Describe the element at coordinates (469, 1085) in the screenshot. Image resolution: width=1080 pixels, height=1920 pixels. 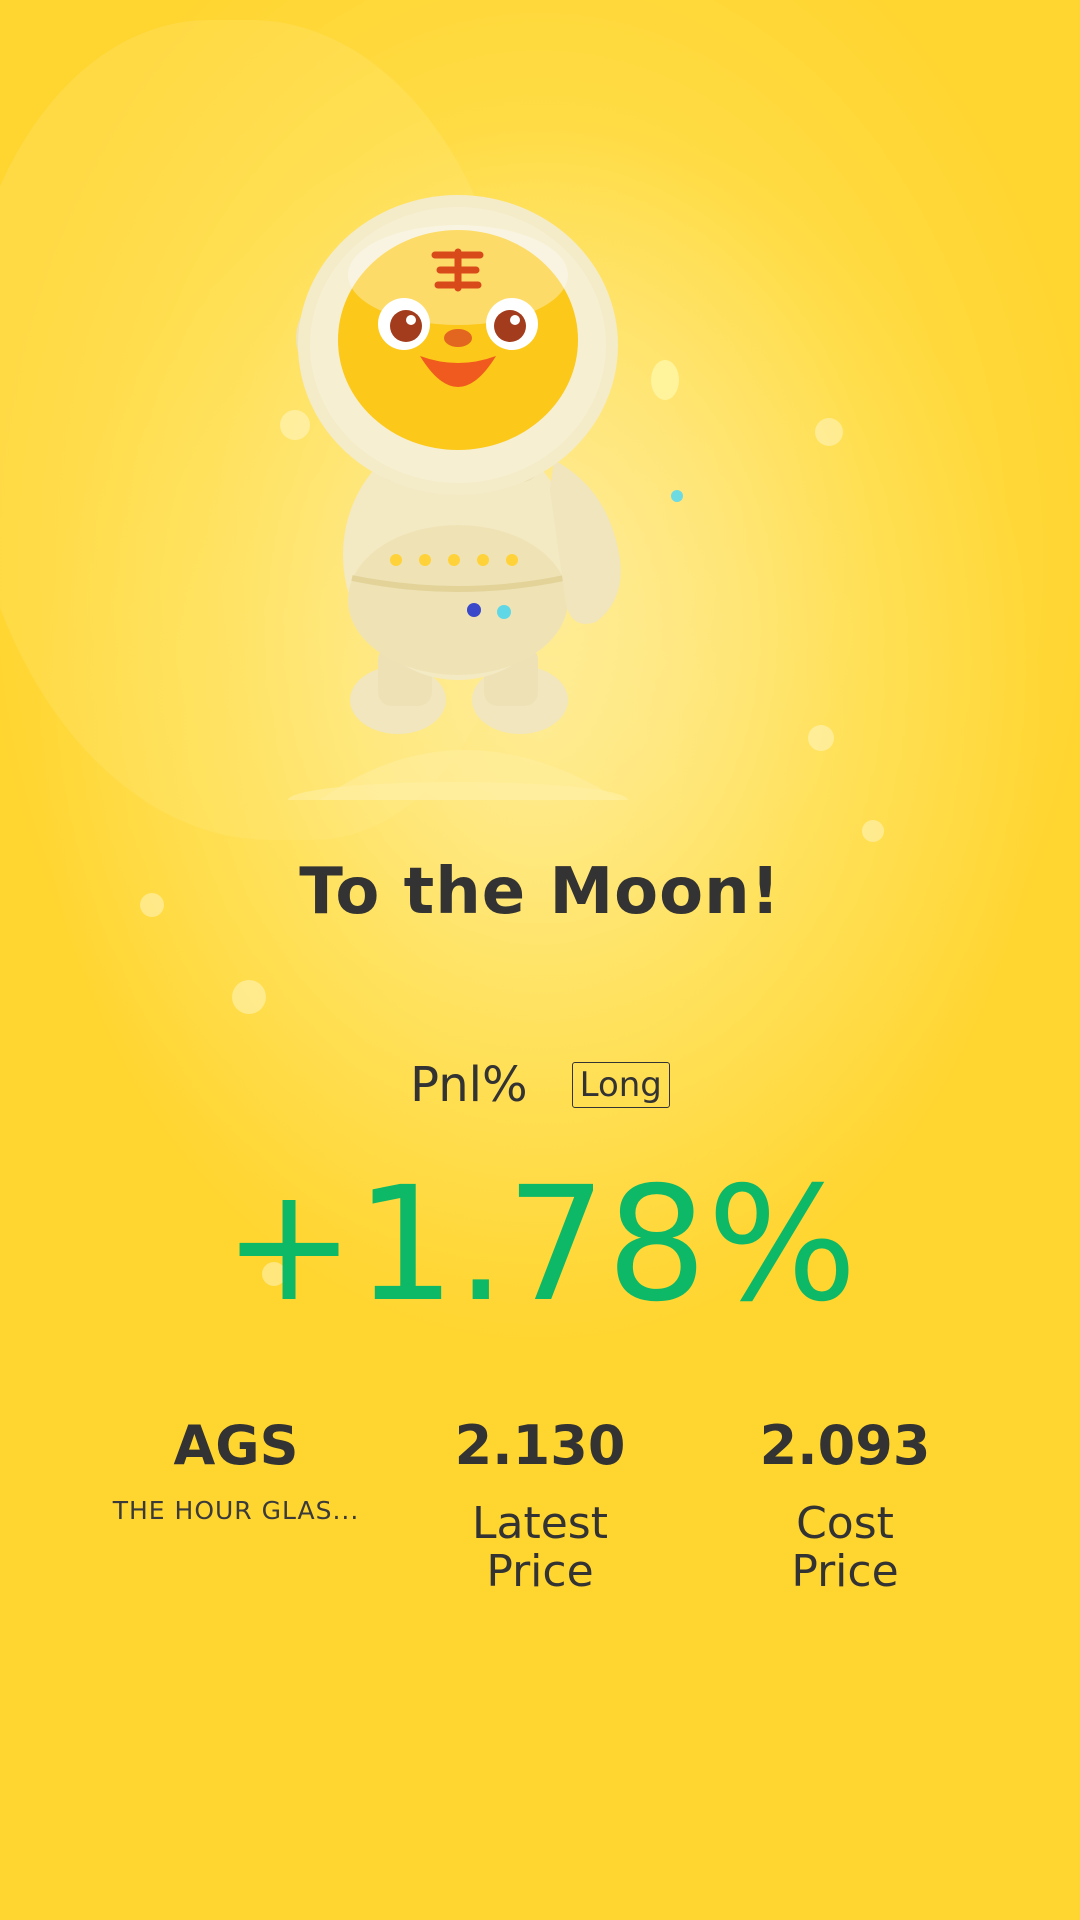
I see `pnl-label: Pnl%` at that location.